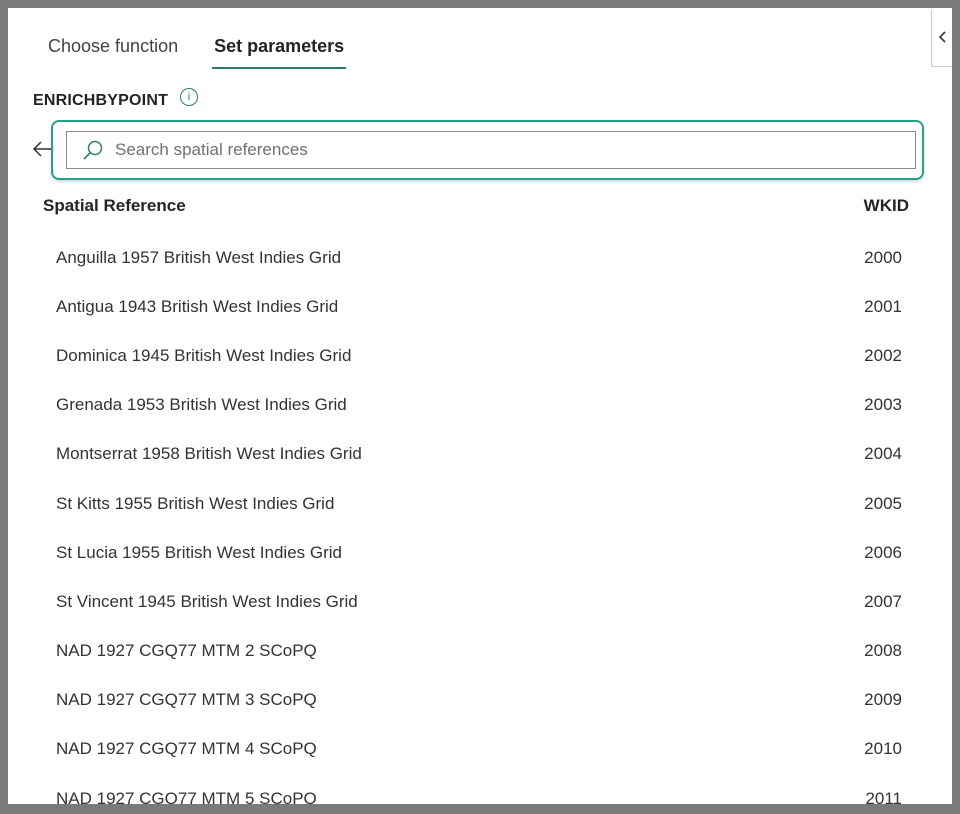  Describe the element at coordinates (93, 150) in the screenshot. I see `search-icon` at that location.